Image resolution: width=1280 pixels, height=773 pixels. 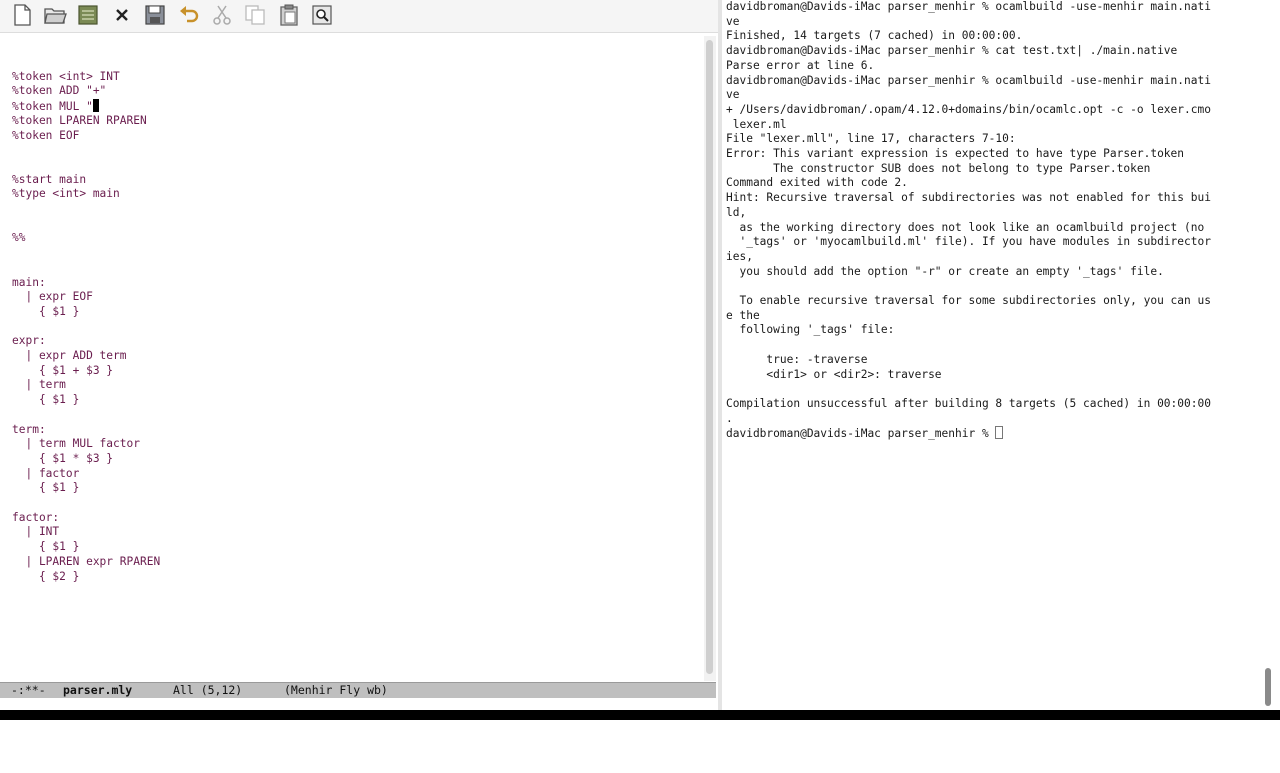 What do you see at coordinates (36, 517) in the screenshot?
I see `code-line: factor:` at bounding box center [36, 517].